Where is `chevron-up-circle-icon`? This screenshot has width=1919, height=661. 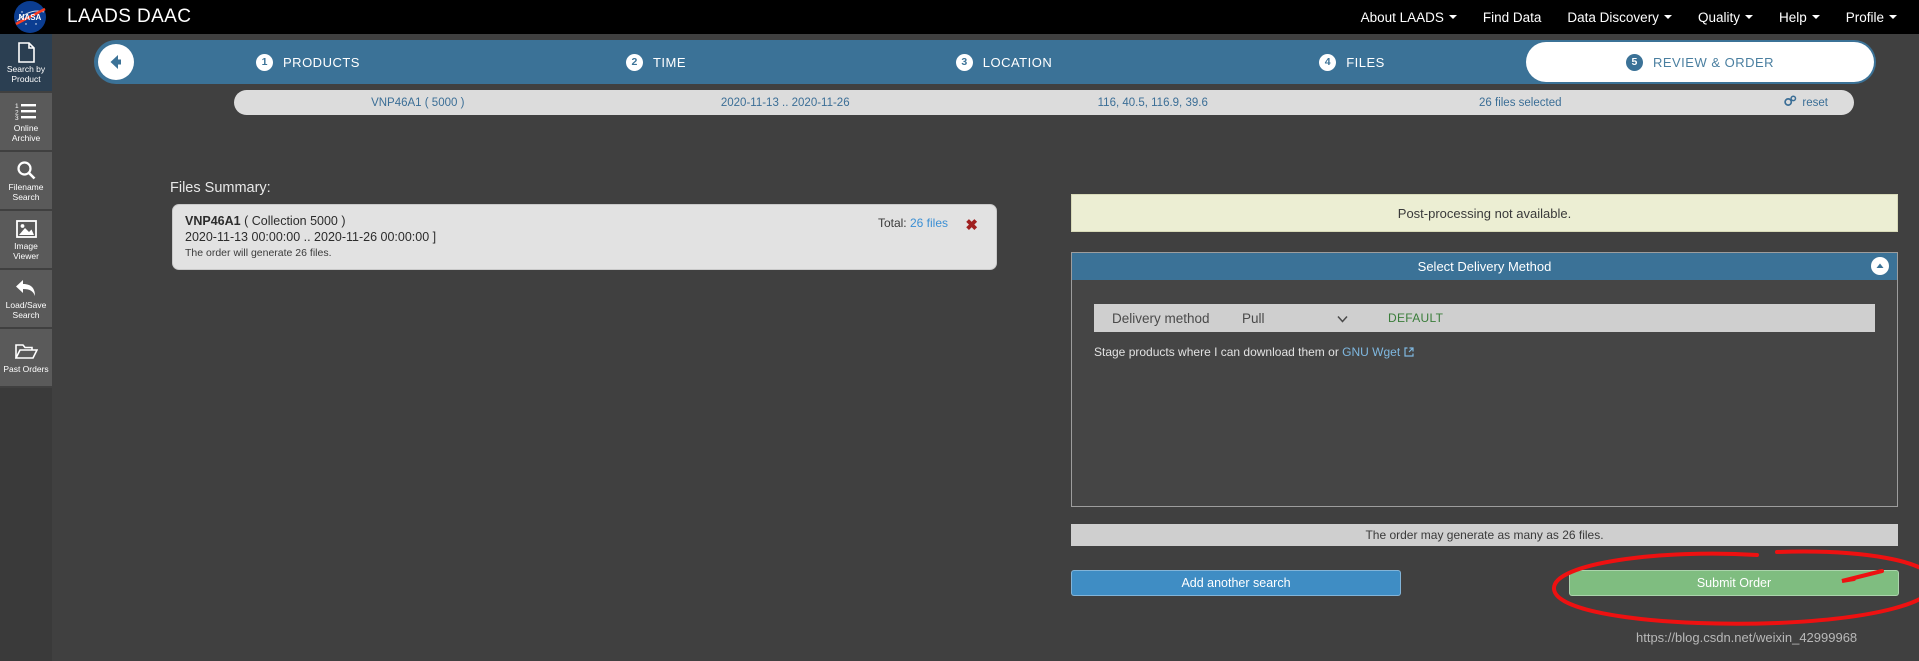
chevron-up-circle-icon is located at coordinates (1880, 266).